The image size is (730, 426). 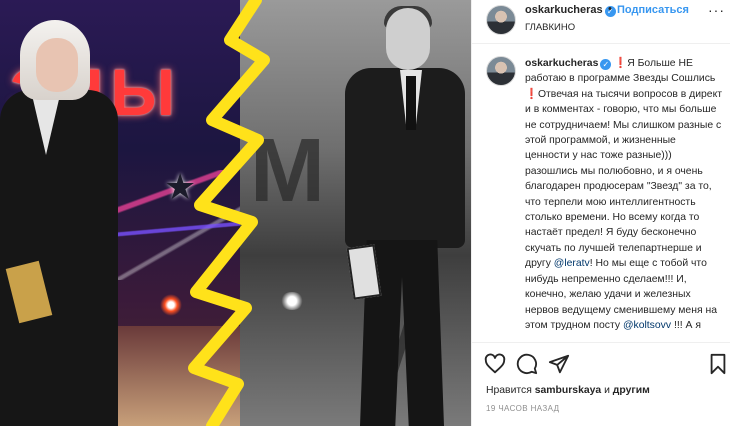 I want to click on likes-others-link: другим, so click(x=631, y=390).